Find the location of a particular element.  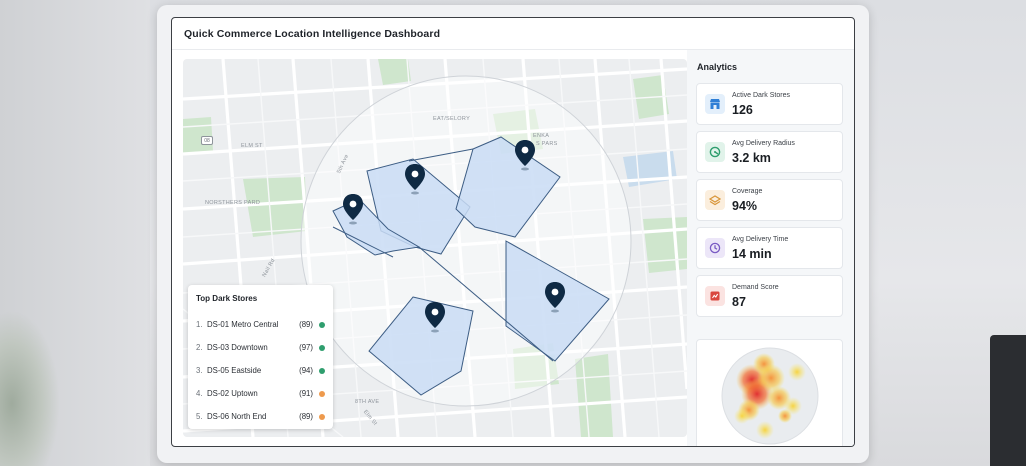

store-name: DS-02 Uptown is located at coordinates (232, 393).